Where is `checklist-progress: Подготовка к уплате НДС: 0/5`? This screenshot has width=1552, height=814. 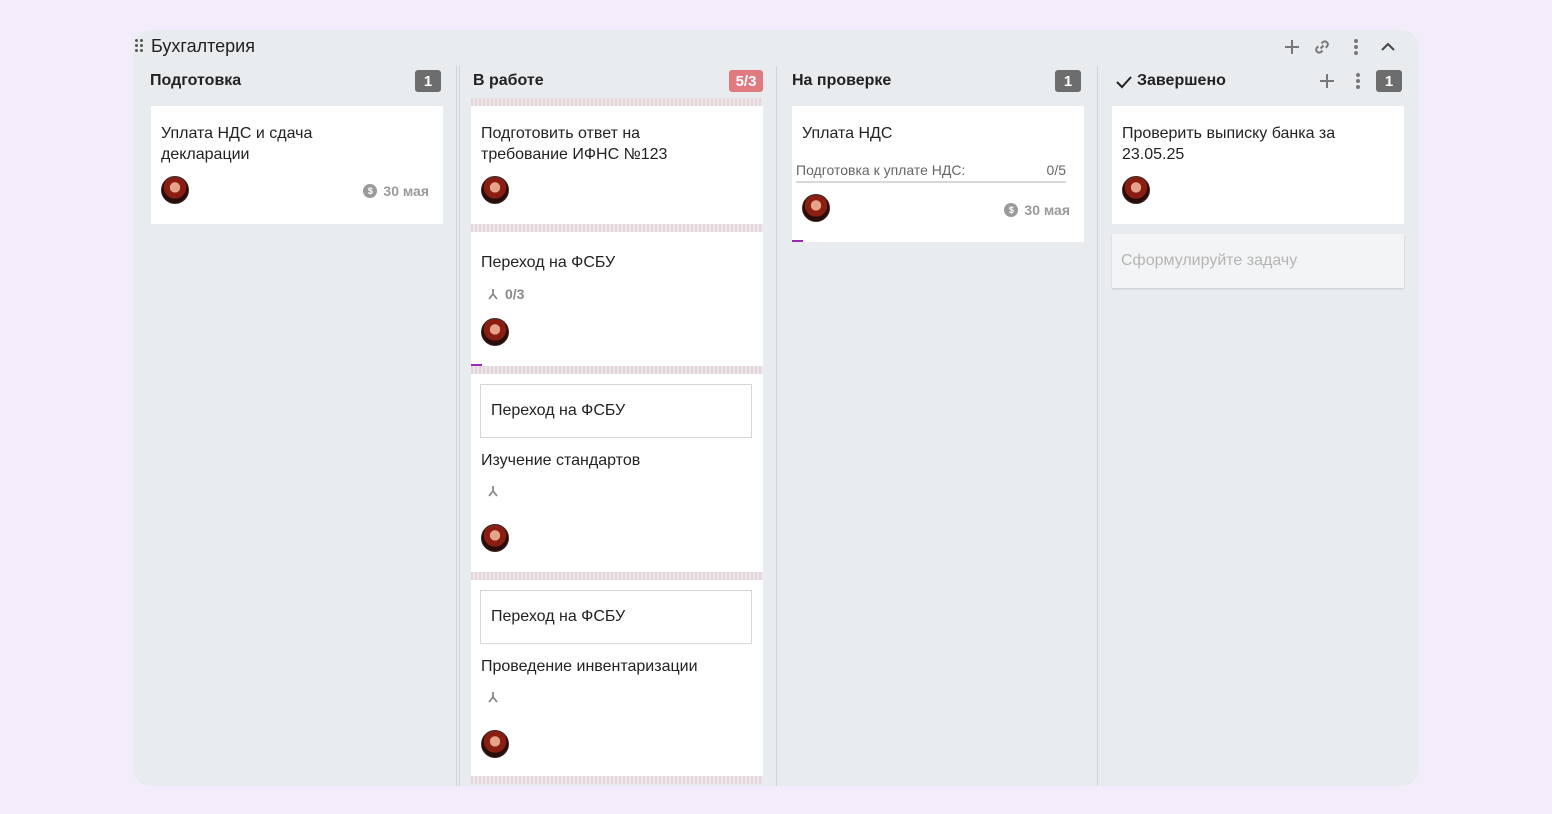
checklist-progress: Подготовка к уплате НДС: 0/5 is located at coordinates (931, 172).